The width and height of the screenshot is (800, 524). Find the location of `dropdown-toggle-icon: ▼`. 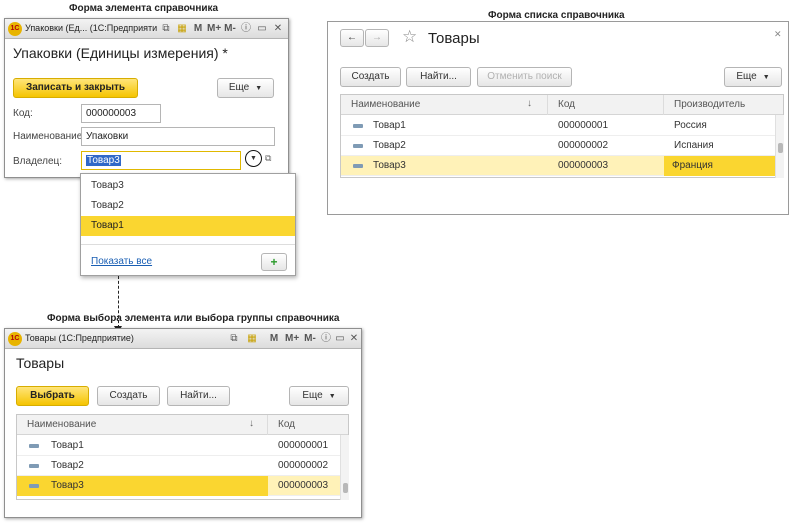

dropdown-toggle-icon: ▼ is located at coordinates (253, 158).